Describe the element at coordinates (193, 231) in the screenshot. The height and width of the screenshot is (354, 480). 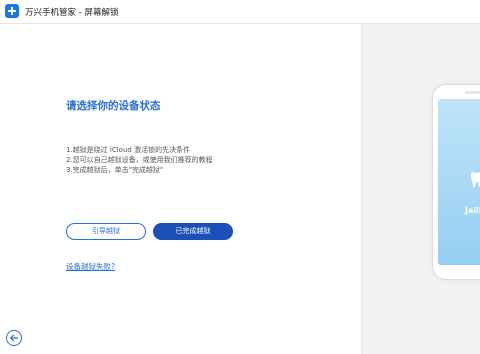
I see `jailbreak-done-button: 已完成越狱` at that location.